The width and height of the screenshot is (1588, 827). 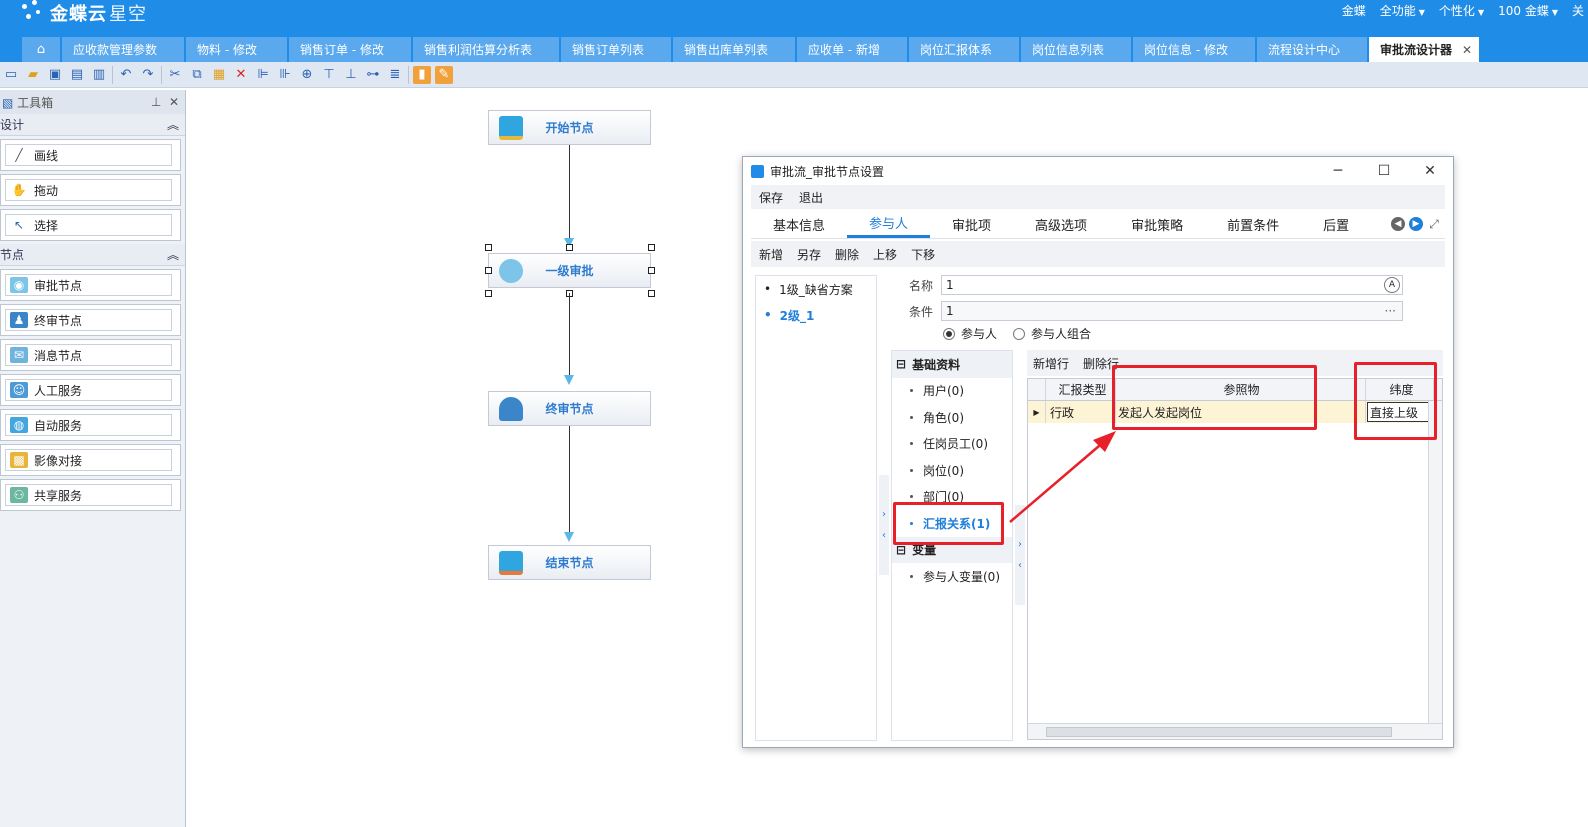 What do you see at coordinates (90, 390) in the screenshot?
I see `tool-manual-service: ☺ 人工服务` at bounding box center [90, 390].